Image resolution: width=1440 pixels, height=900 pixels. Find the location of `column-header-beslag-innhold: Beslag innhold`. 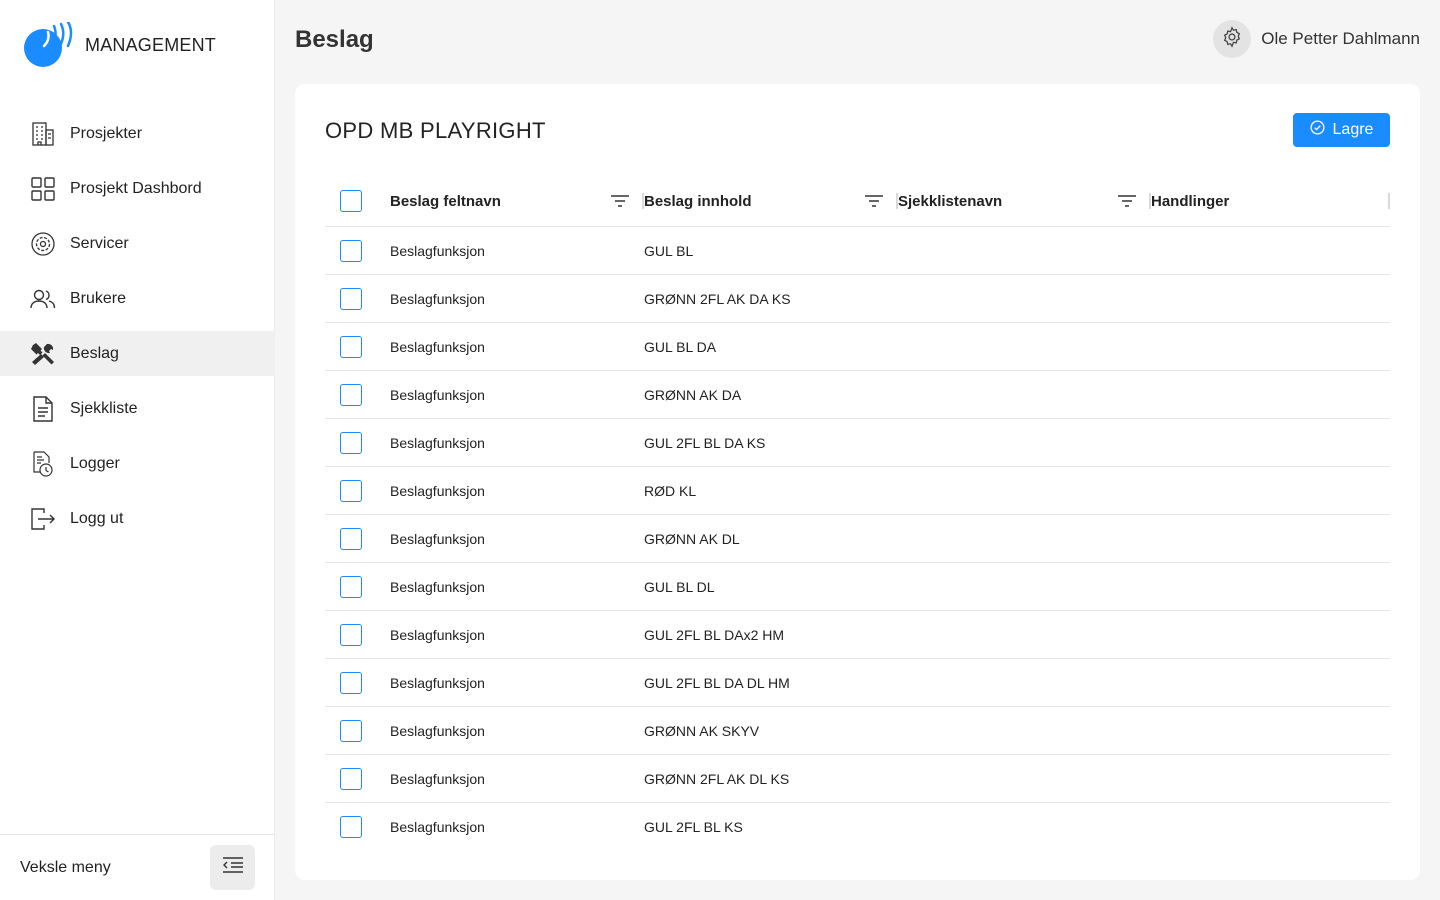

column-header-beslag-innhold: Beslag innhold is located at coordinates (771, 201).